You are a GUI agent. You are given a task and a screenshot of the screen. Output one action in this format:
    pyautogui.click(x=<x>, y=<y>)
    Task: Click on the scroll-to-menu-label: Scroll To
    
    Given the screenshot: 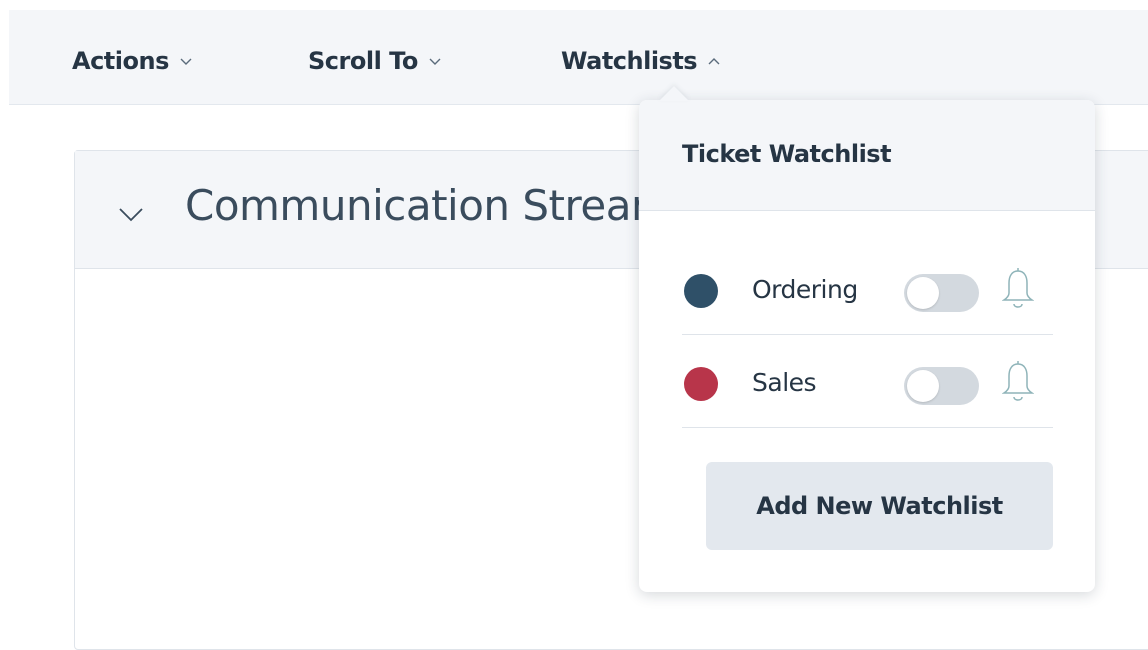 What is the action you would take?
    pyautogui.click(x=363, y=61)
    